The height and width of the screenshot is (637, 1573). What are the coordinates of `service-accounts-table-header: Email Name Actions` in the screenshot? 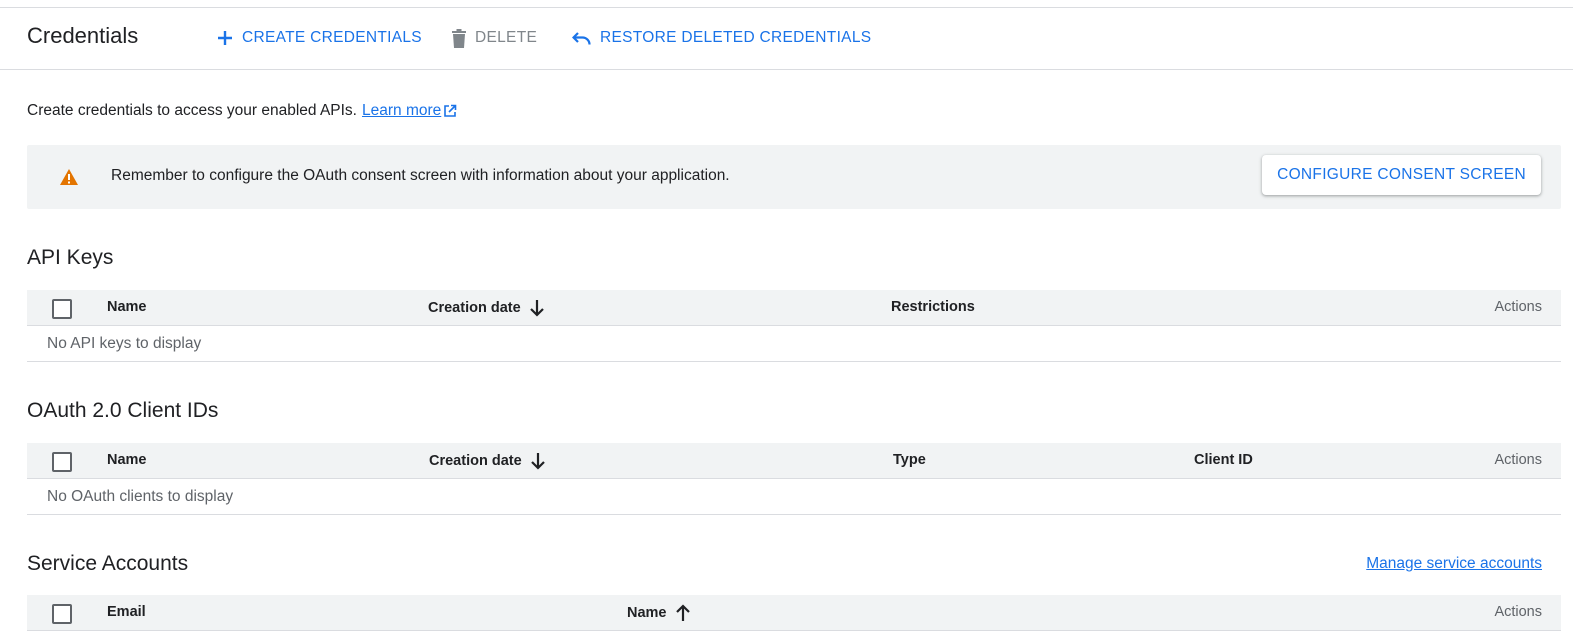 It's located at (794, 613).